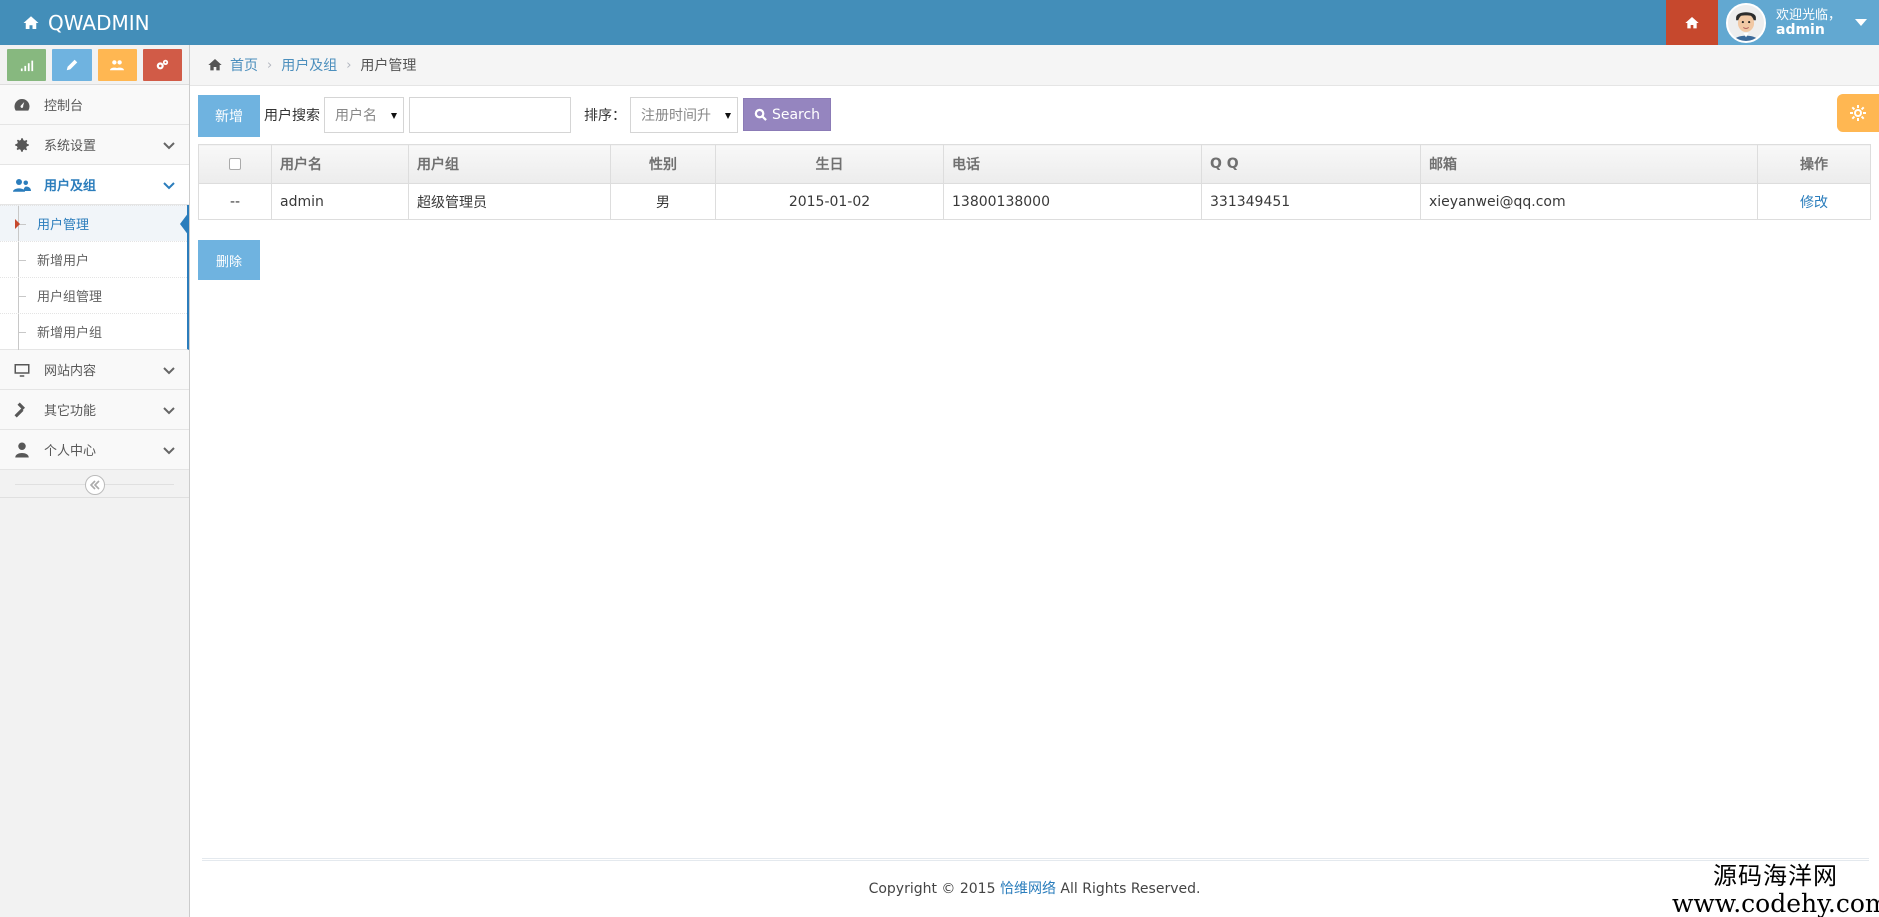 The height and width of the screenshot is (917, 1879). I want to click on nav-home-button, so click(1692, 22).